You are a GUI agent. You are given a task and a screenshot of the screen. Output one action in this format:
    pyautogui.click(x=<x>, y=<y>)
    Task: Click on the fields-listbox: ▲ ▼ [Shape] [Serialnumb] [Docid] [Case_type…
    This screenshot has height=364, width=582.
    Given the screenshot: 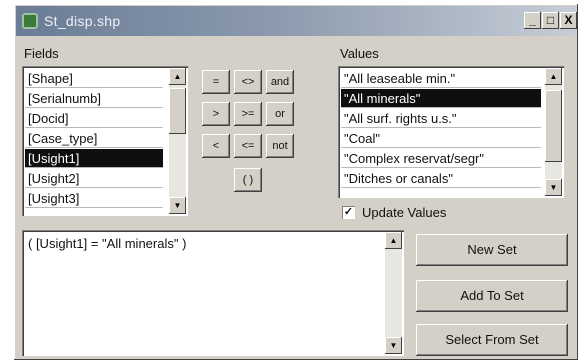 What is the action you would take?
    pyautogui.click(x=105, y=141)
    